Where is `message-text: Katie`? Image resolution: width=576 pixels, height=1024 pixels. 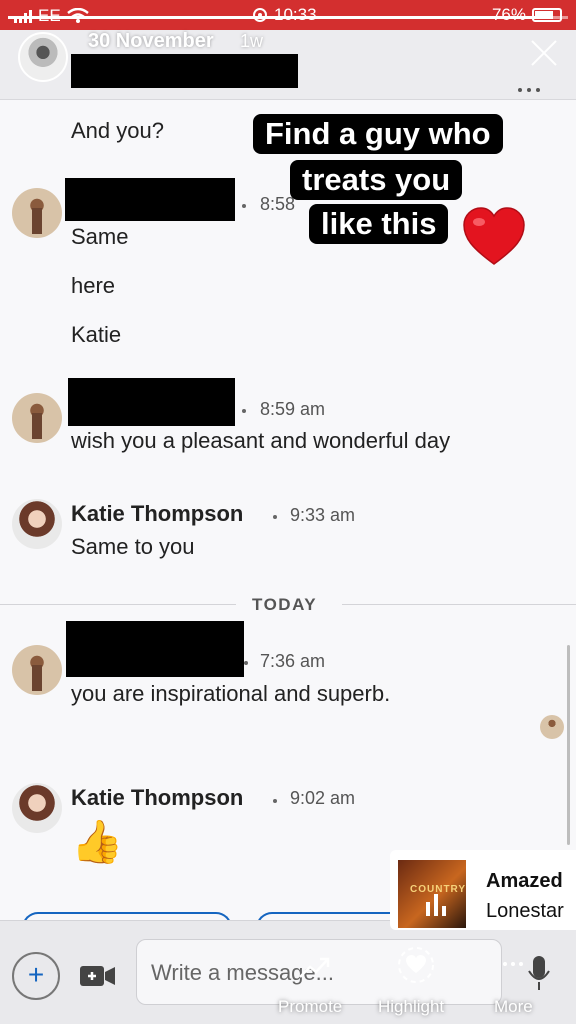
message-text: Katie is located at coordinates (96, 334).